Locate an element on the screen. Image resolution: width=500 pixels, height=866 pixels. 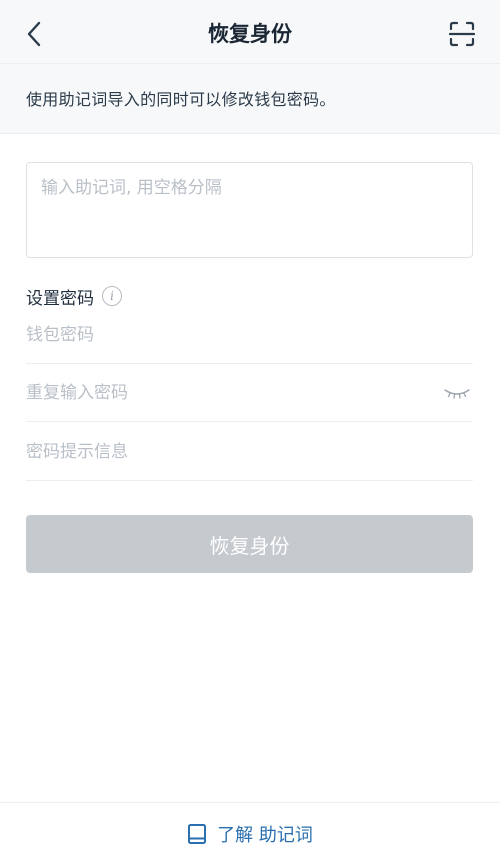
password-hint-field is located at coordinates (249, 451).